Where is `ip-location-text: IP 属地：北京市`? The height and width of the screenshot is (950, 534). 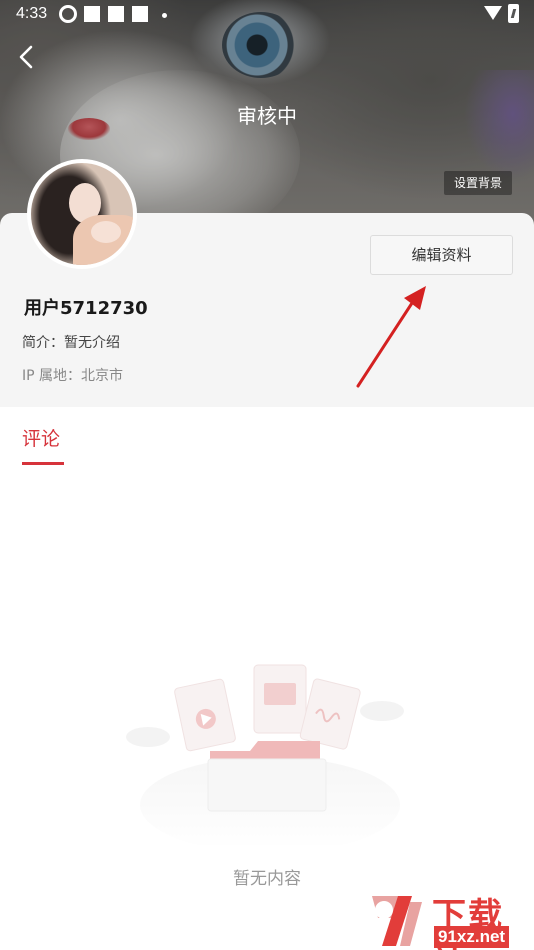
ip-location-text: IP 属地：北京市 is located at coordinates (73, 376).